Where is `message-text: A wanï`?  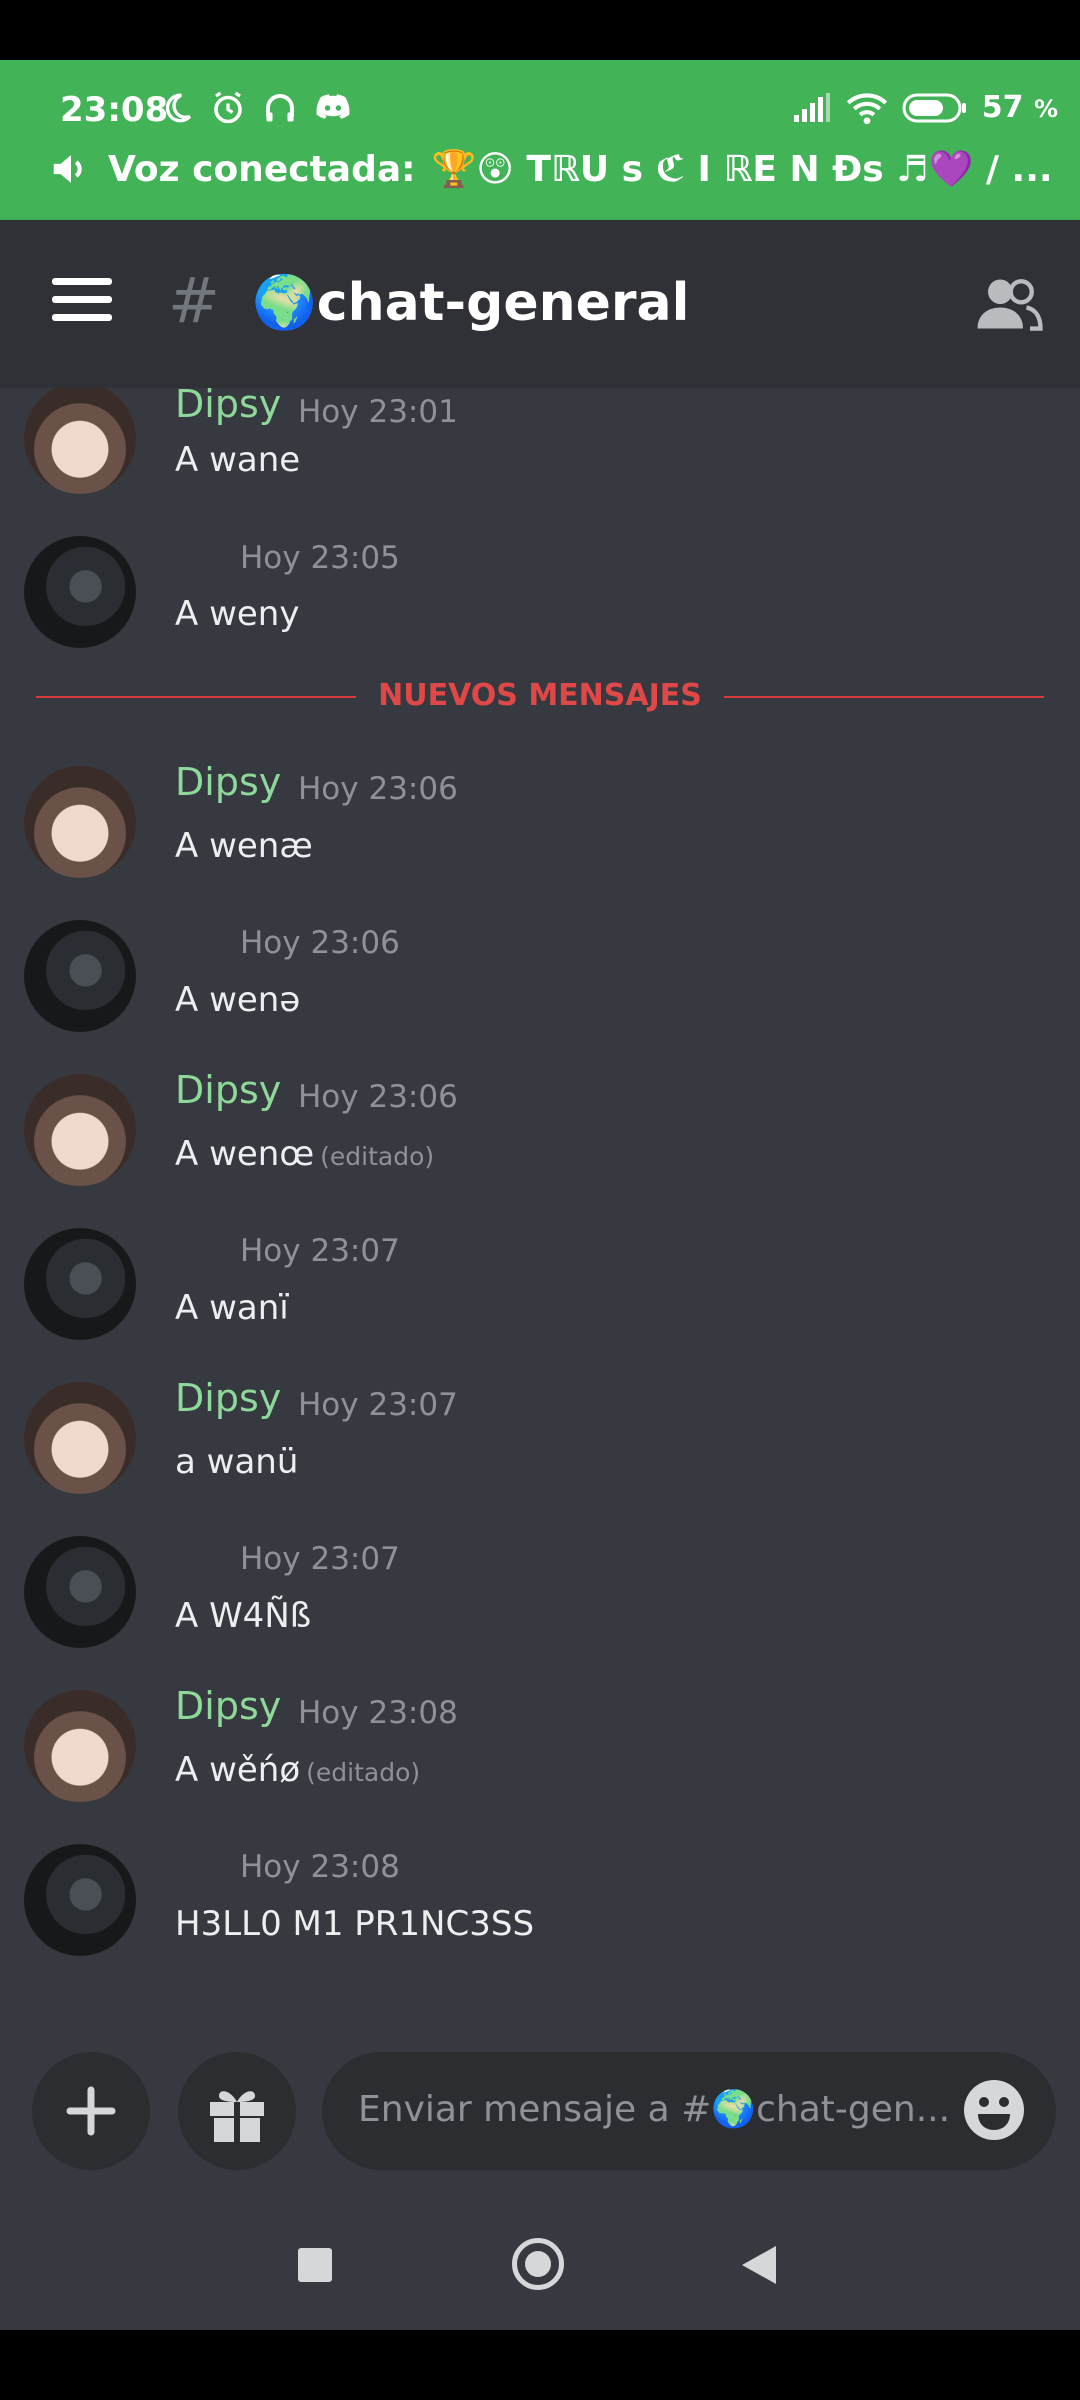 message-text: A wanï is located at coordinates (232, 1308).